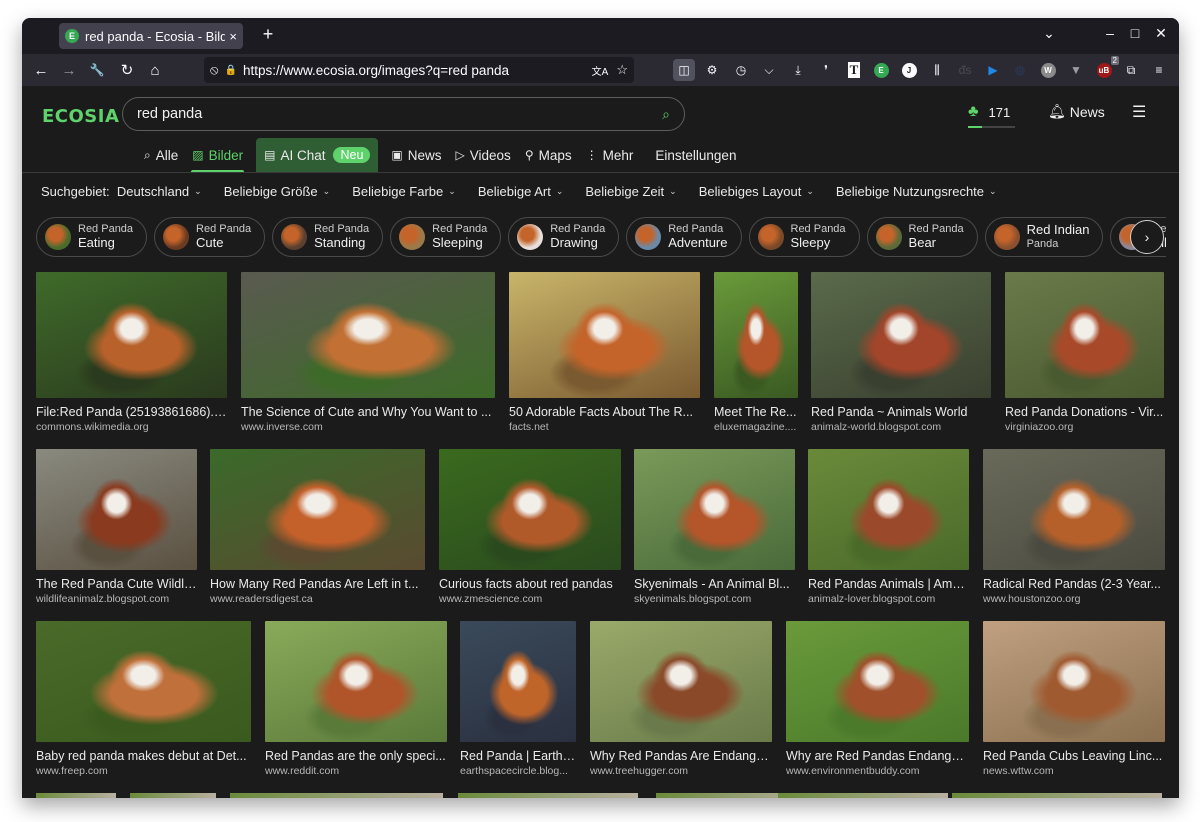 The height and width of the screenshot is (822, 1200). Describe the element at coordinates (888, 599) in the screenshot. I see `result-source: animalz-lover.blogspot.com` at that location.